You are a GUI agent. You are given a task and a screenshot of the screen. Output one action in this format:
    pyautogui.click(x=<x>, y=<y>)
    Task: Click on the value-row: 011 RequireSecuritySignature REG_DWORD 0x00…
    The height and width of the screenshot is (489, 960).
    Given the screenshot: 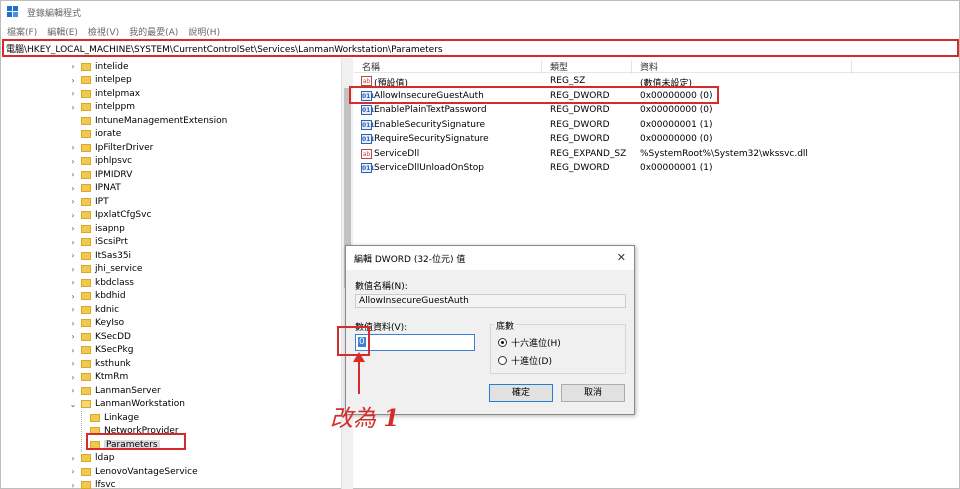 What is the action you would take?
    pyautogui.click(x=656, y=139)
    